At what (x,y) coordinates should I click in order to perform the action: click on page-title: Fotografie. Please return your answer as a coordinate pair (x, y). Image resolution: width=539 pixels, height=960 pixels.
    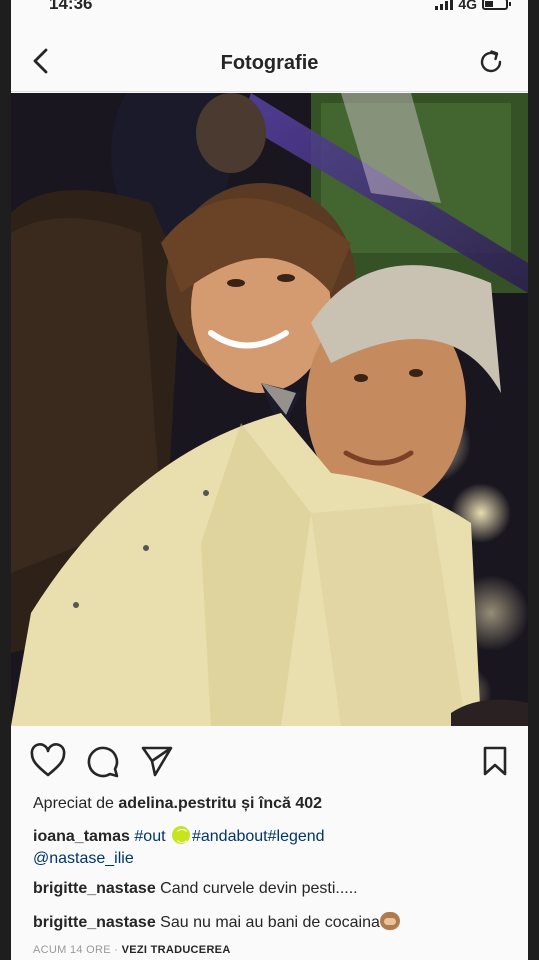
    Looking at the image, I should click on (269, 63).